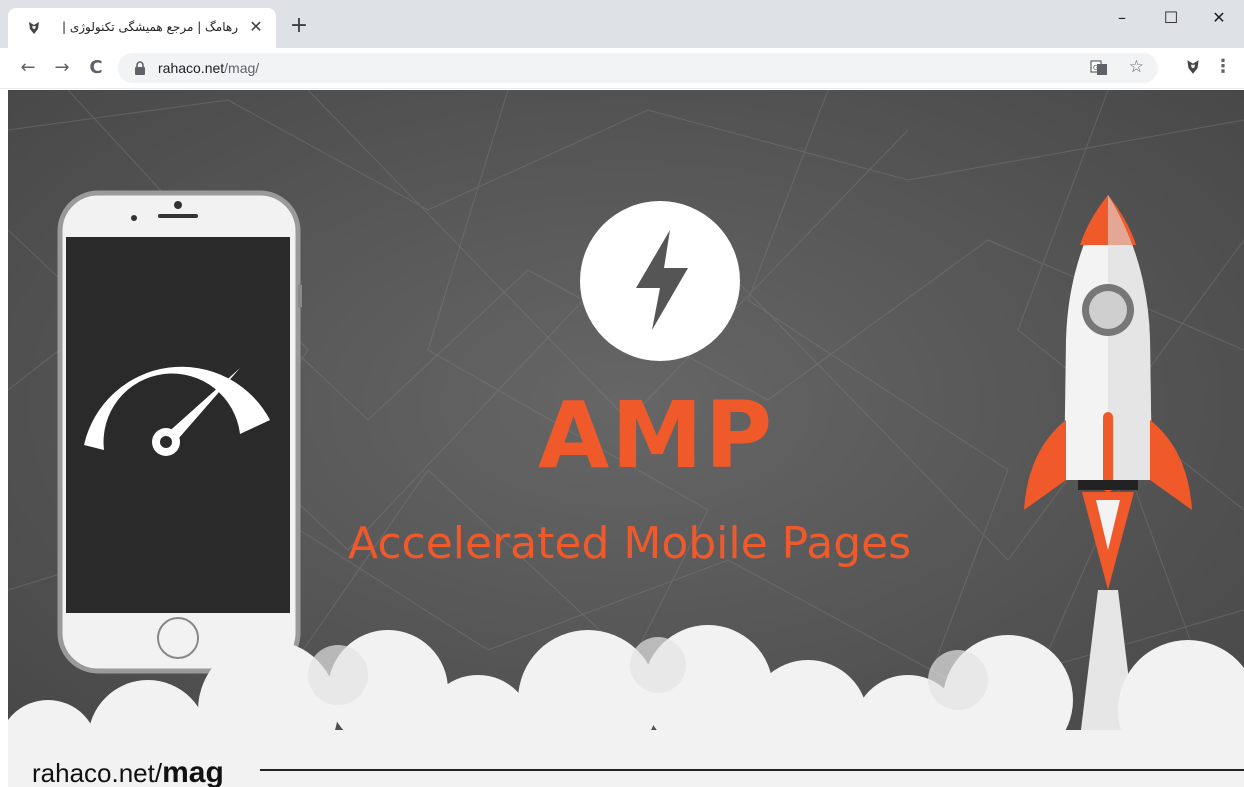  I want to click on caption-url: rahaco.net/mag, so click(128, 771).